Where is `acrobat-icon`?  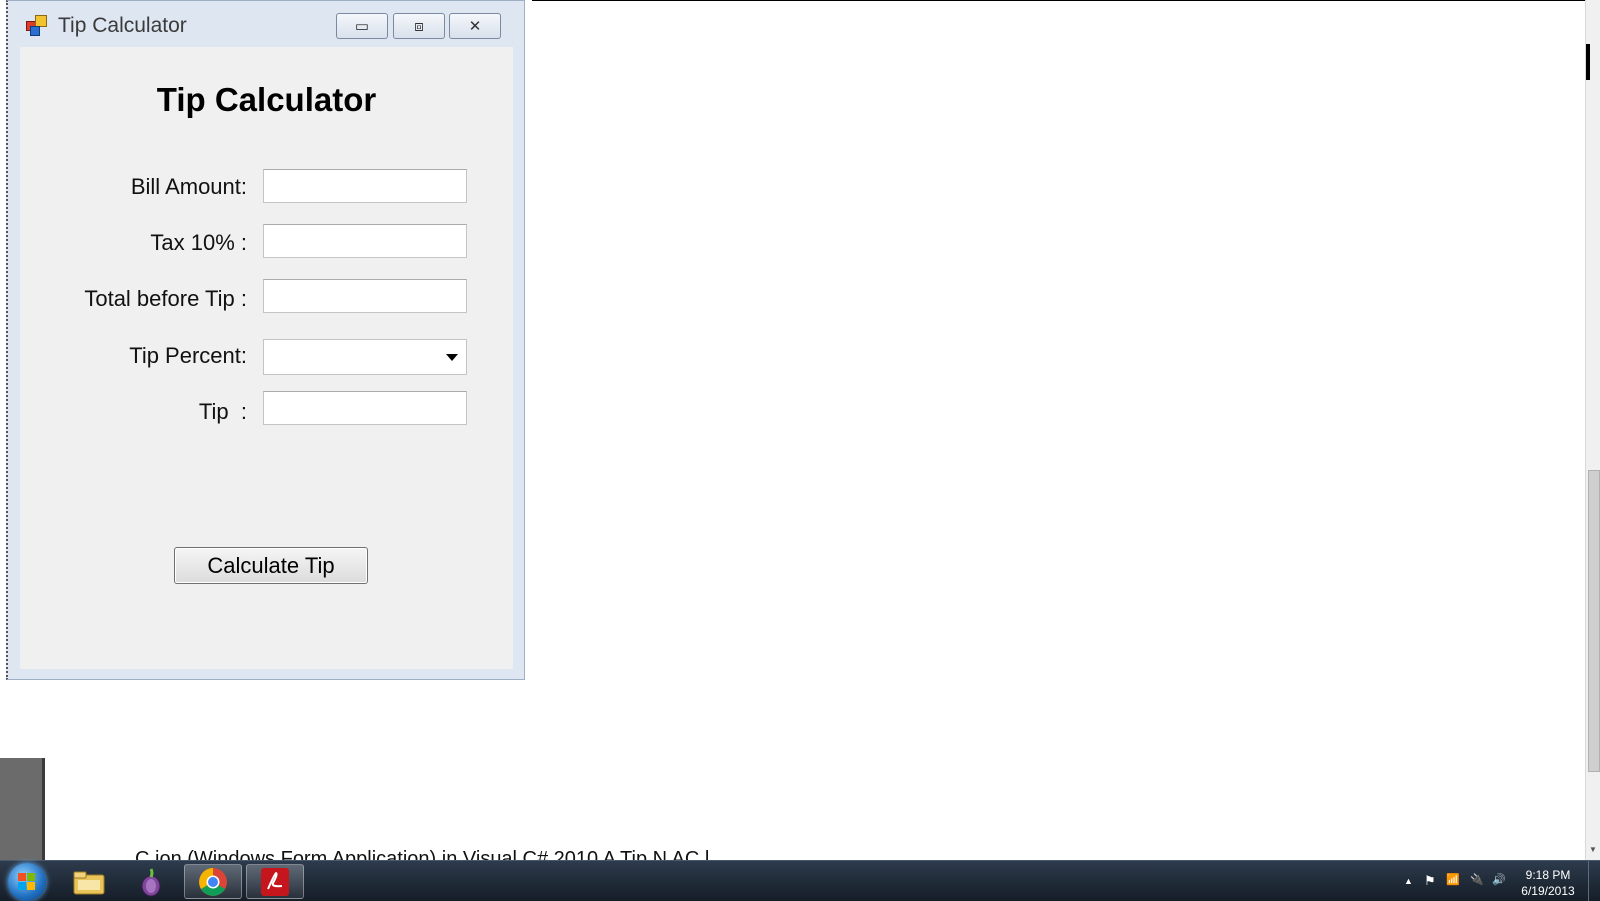 acrobat-icon is located at coordinates (275, 881).